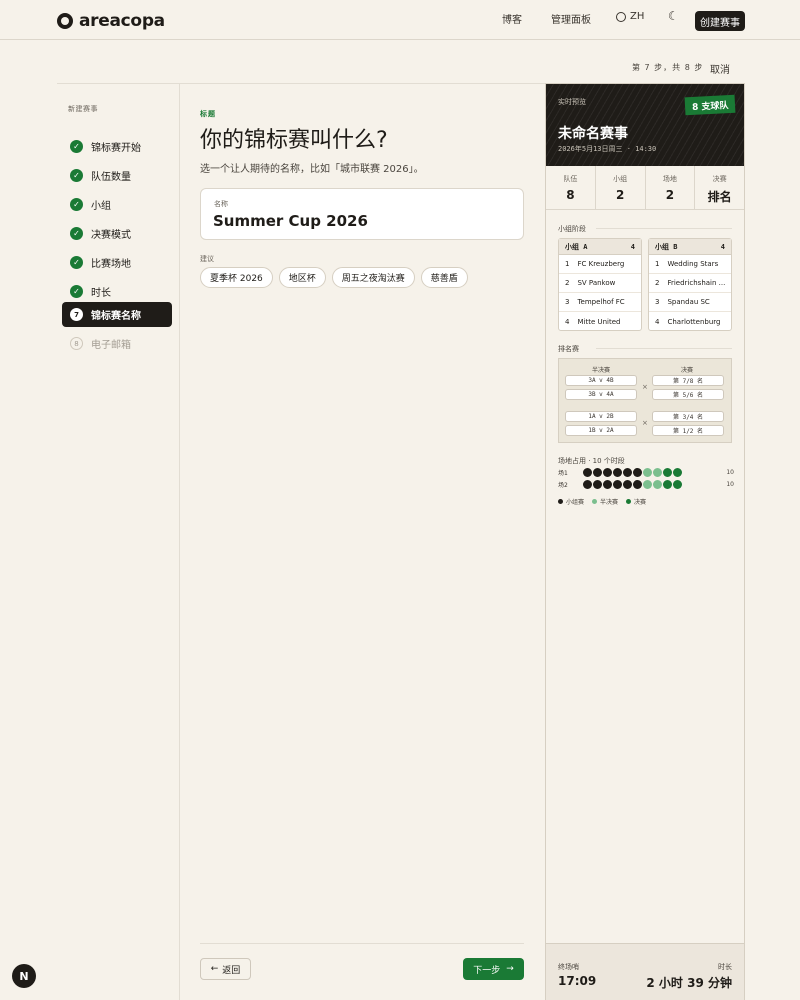 This screenshot has height=1000, width=800. I want to click on suggestion-chip: 夏季杯 2026, so click(236, 277).